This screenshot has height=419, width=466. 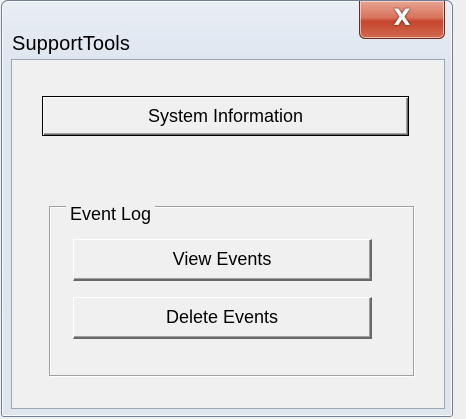 What do you see at coordinates (225, 116) in the screenshot?
I see `system-information-button: System Information` at bounding box center [225, 116].